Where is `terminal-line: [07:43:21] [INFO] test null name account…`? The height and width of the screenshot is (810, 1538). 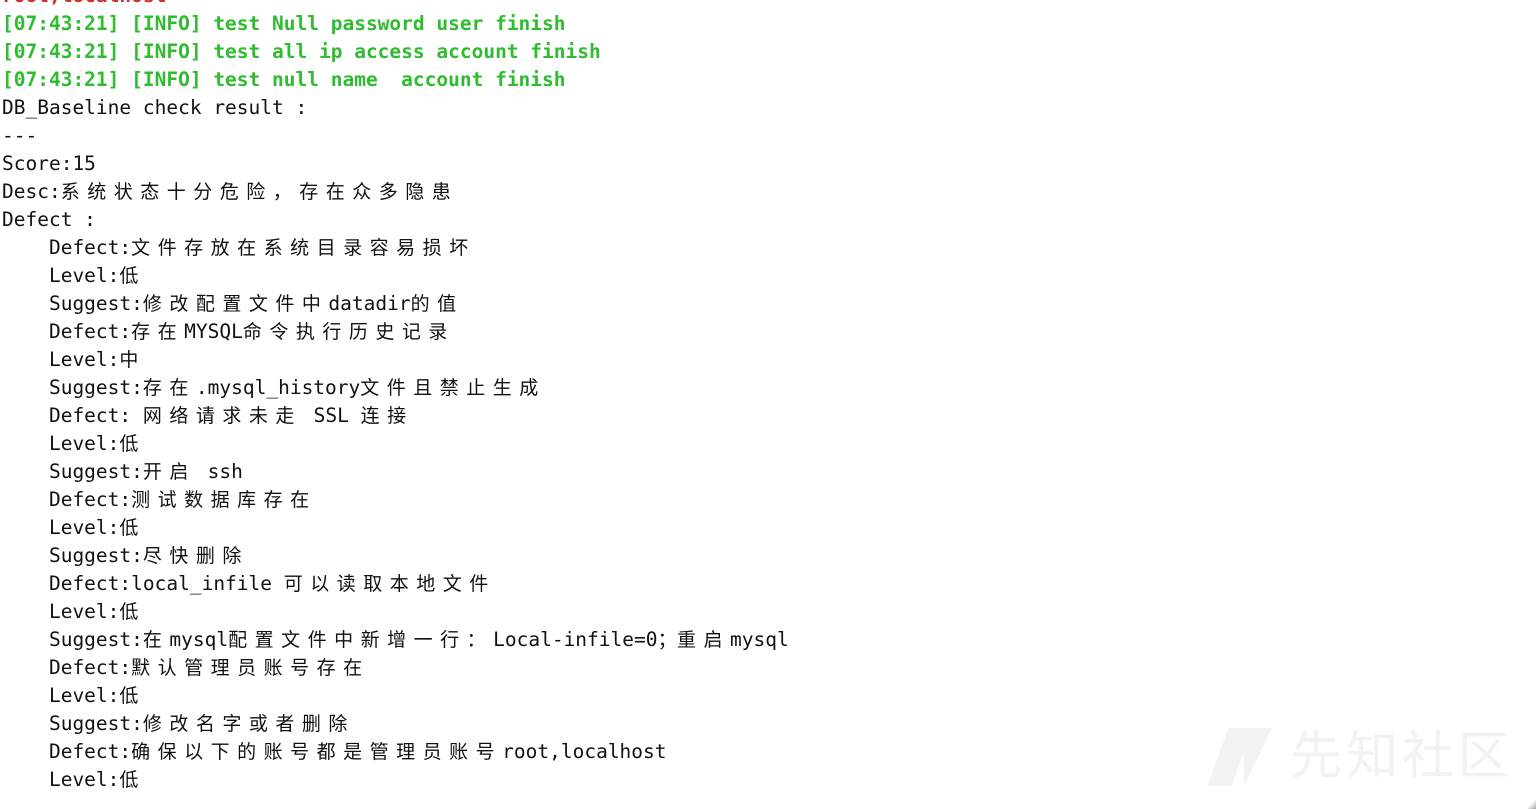 terminal-line: [07:43:21] [INFO] test null name account… is located at coordinates (284, 79).